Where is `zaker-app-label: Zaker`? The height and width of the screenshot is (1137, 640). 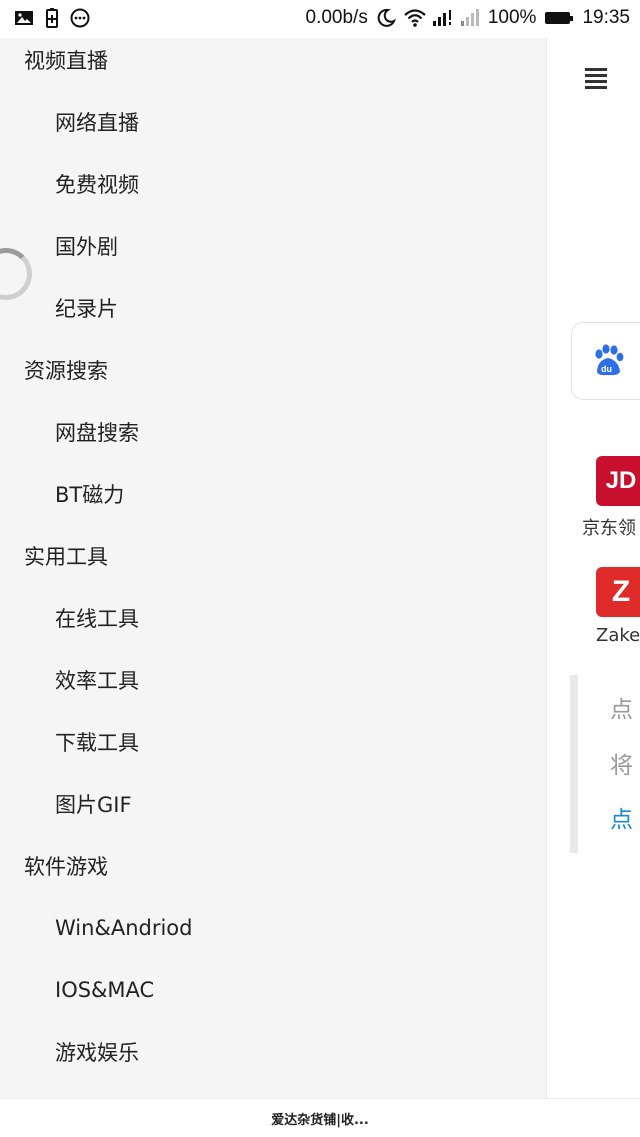
zaker-app-label: Zaker is located at coordinates (618, 635).